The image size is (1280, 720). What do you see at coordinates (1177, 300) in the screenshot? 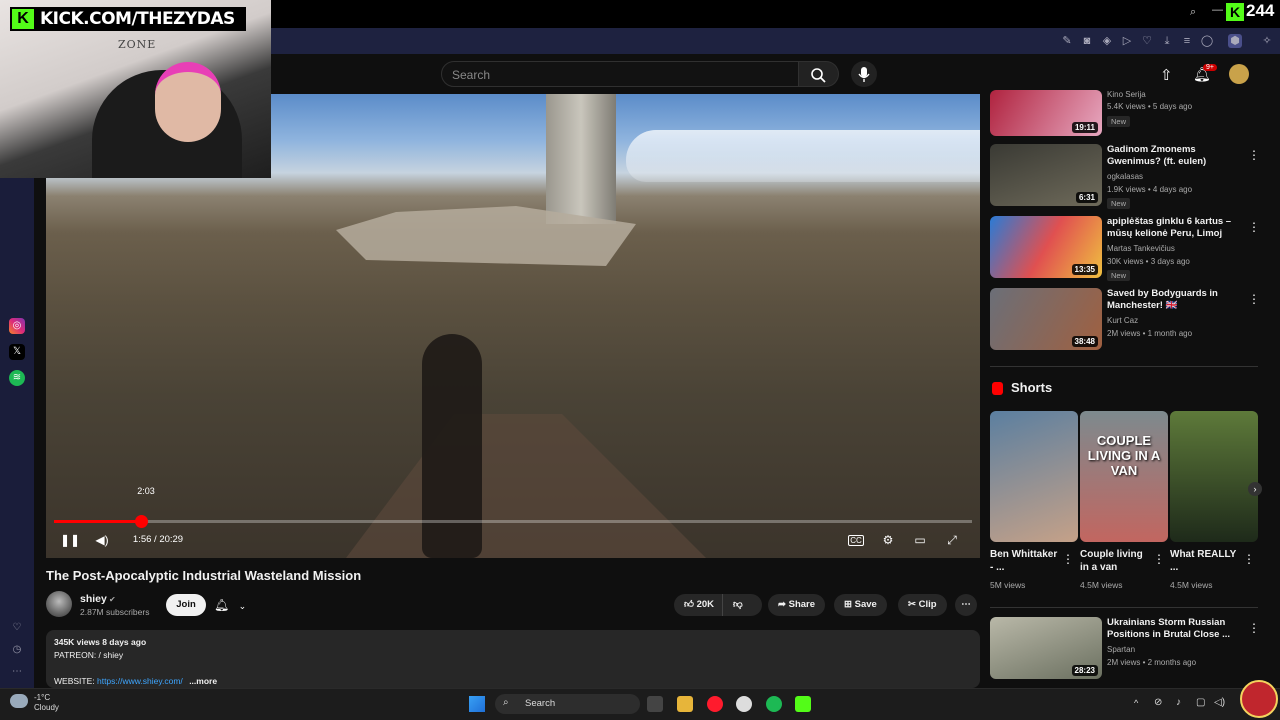
I see `video-title: Saved by Bodyguards in Manchester! 🇬🇧` at bounding box center [1177, 300].